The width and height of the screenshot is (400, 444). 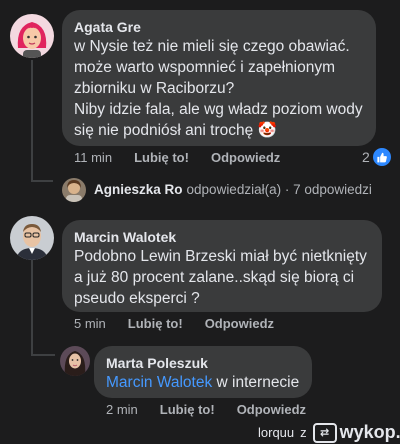 What do you see at coordinates (366, 157) in the screenshot?
I see `reaction-count: 2` at bounding box center [366, 157].